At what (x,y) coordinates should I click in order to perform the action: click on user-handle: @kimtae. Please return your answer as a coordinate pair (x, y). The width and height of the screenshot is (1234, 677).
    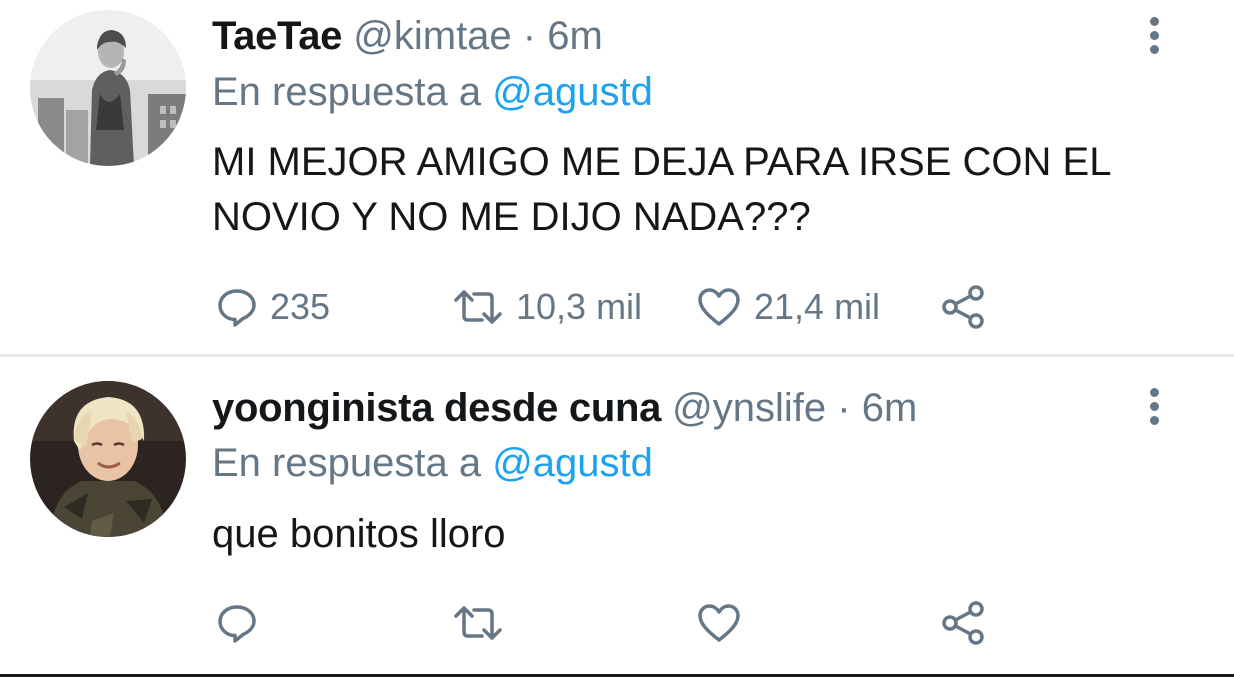
    Looking at the image, I should click on (432, 36).